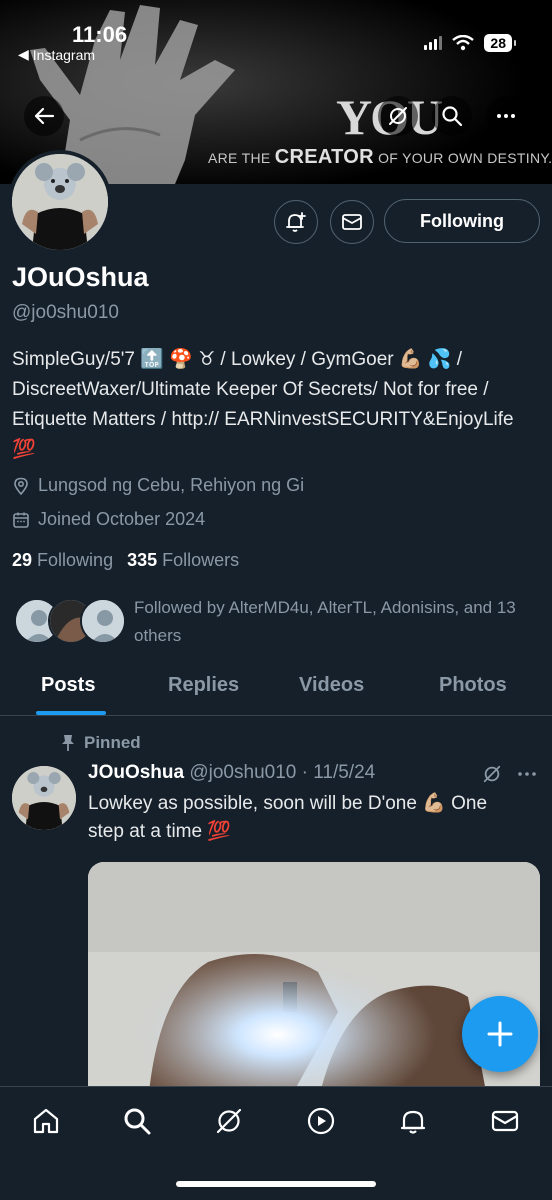 Image resolution: width=552 pixels, height=1200 pixels. What do you see at coordinates (239, 158) in the screenshot?
I see `banner-quote-pre: ARE THE` at bounding box center [239, 158].